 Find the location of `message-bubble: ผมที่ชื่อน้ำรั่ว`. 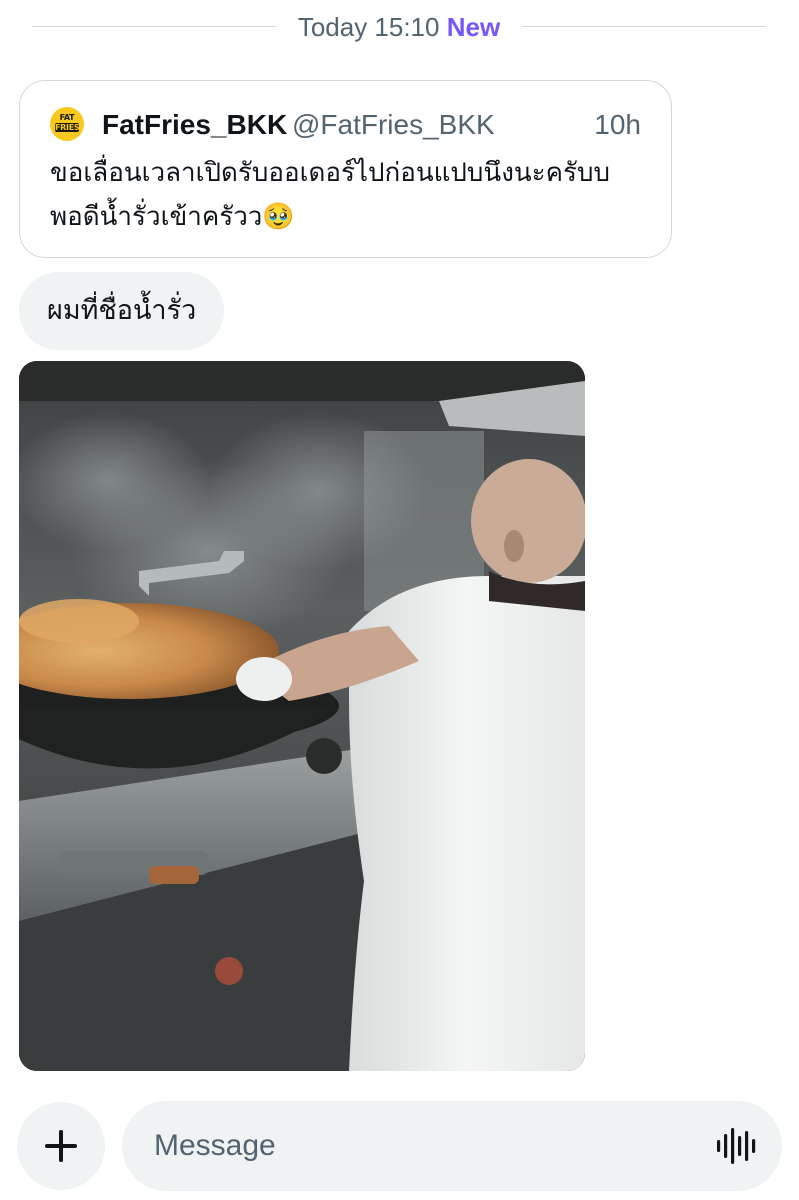

message-bubble: ผมที่ชื่อน้ำรั่ว is located at coordinates (122, 311).